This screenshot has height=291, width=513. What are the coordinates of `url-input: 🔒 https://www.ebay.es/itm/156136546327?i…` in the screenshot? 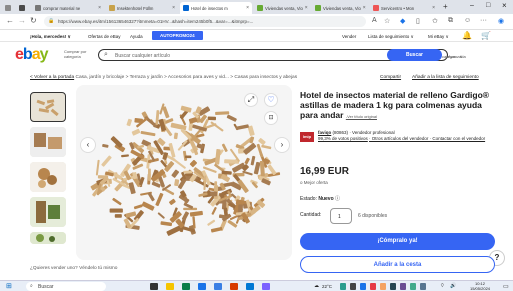 It's located at (205, 21).